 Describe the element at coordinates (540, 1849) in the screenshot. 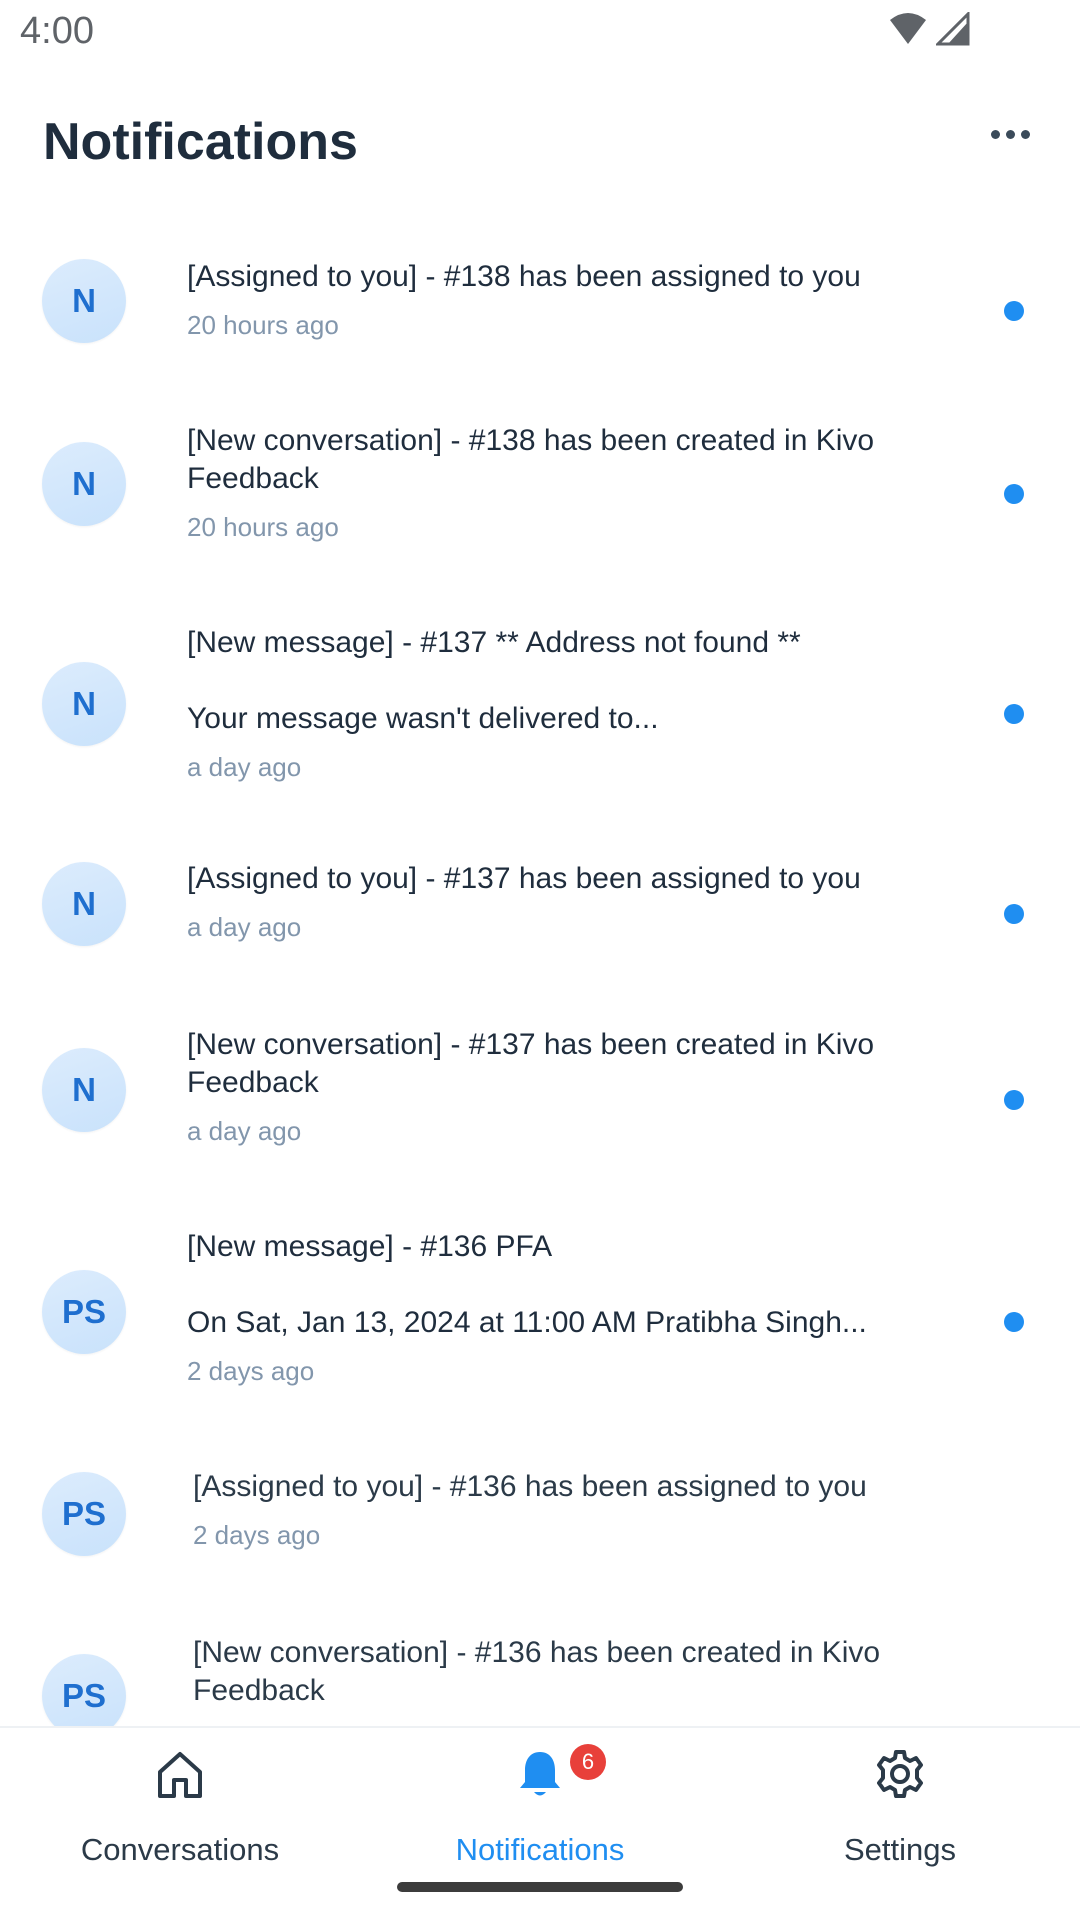

I see `tab-label: Notifications` at that location.